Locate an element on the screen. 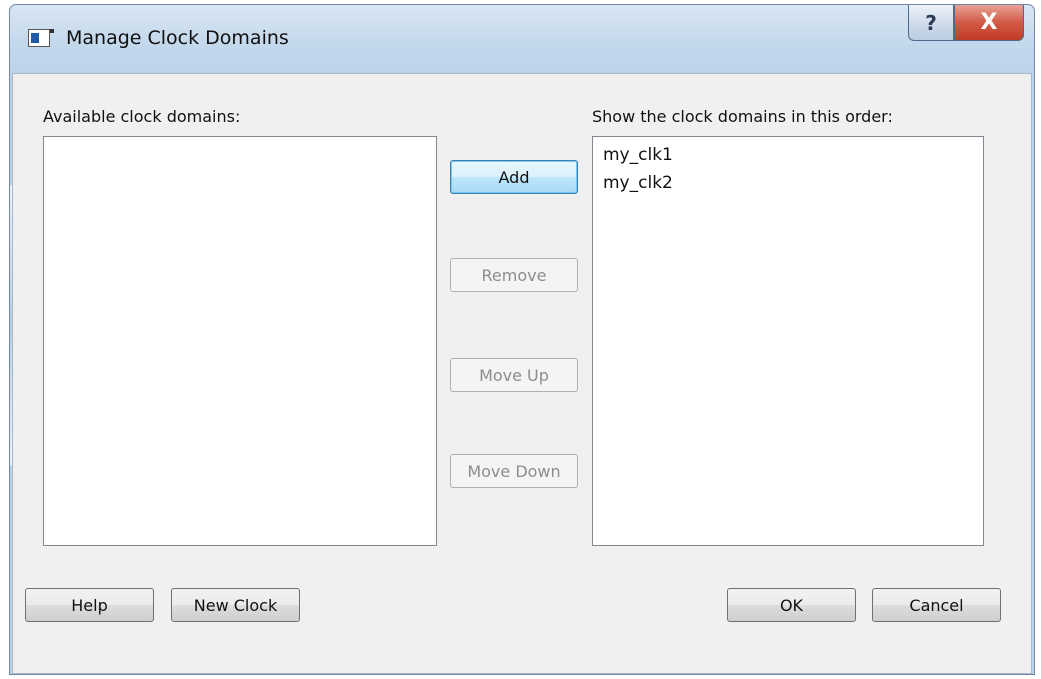 The image size is (1041, 679). move-down-button: Move Down is located at coordinates (514, 471).